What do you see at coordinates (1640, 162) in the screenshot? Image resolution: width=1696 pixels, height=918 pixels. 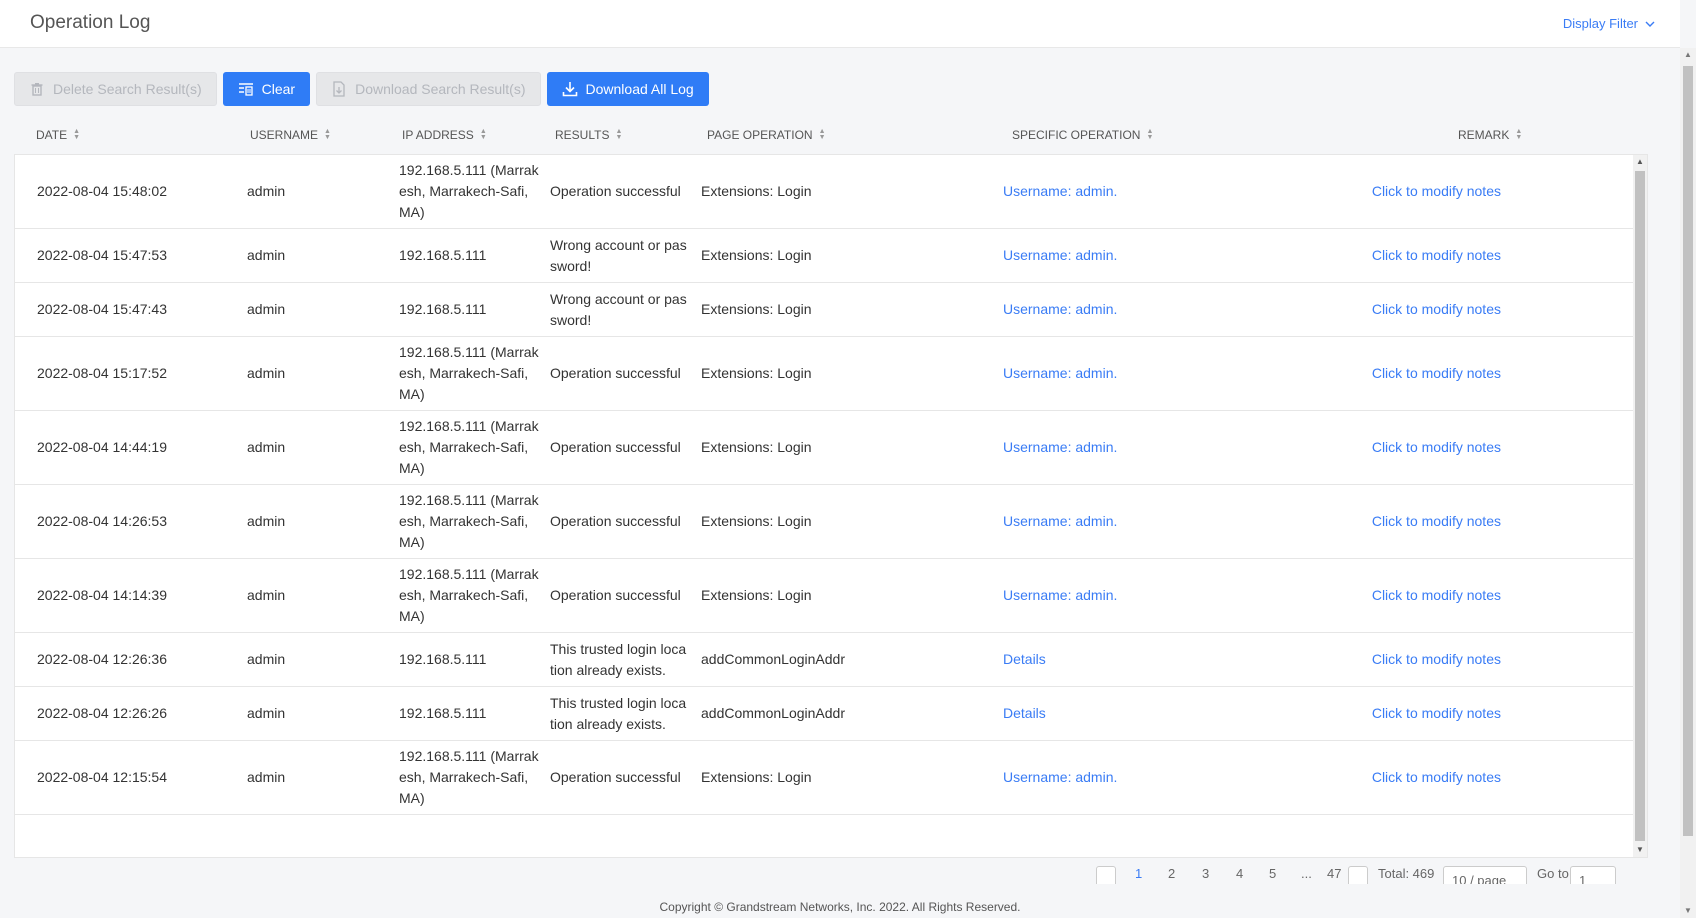 I see `table-scroll-up-icon: ▲` at bounding box center [1640, 162].